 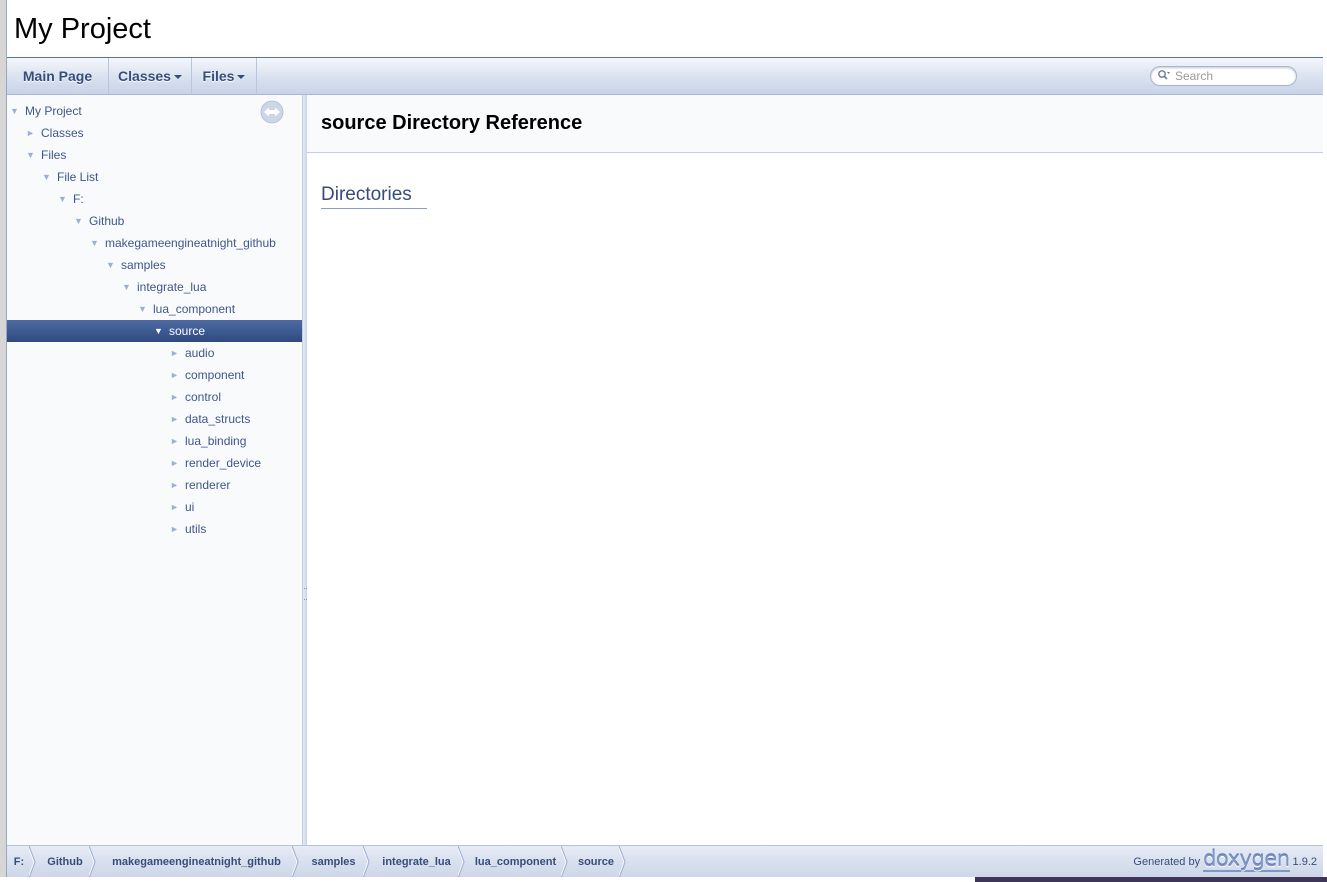 I want to click on tree-item-label: Files, so click(x=53, y=155).